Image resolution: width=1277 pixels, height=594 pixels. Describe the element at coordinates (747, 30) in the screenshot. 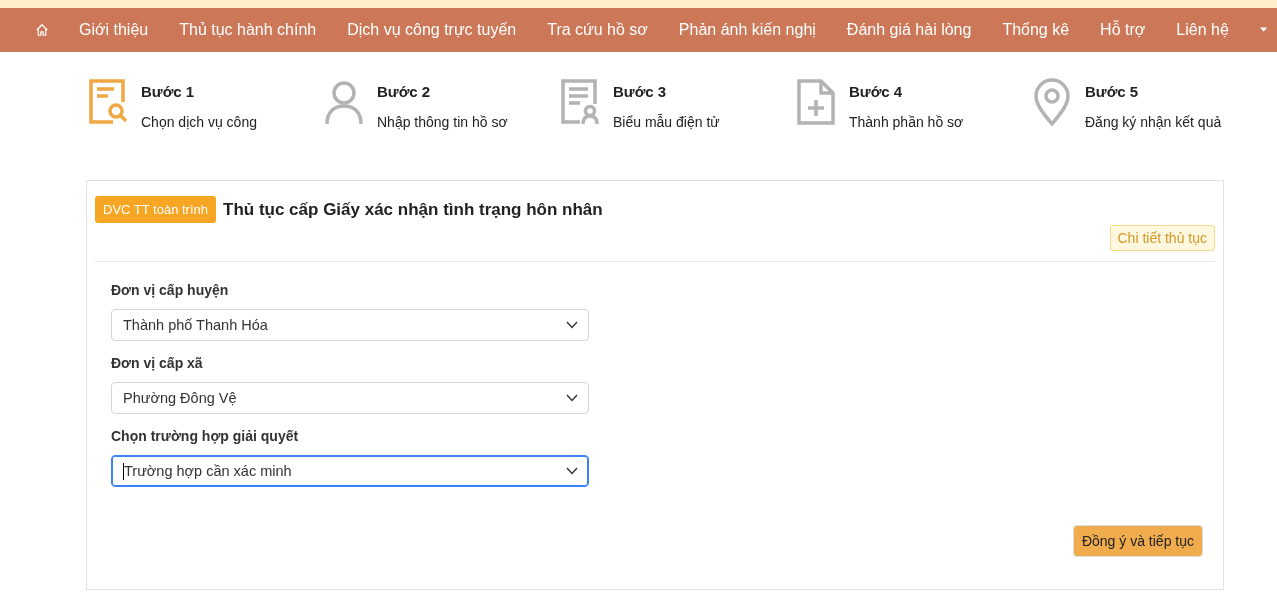

I see `nav-link: Phản ánh kiến nghị` at that location.